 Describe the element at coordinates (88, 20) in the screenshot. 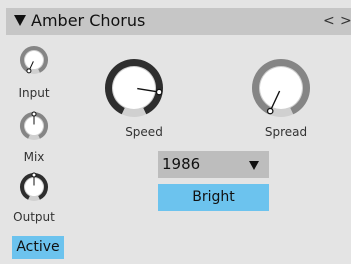

I see `device-title: Amber Chorus` at that location.